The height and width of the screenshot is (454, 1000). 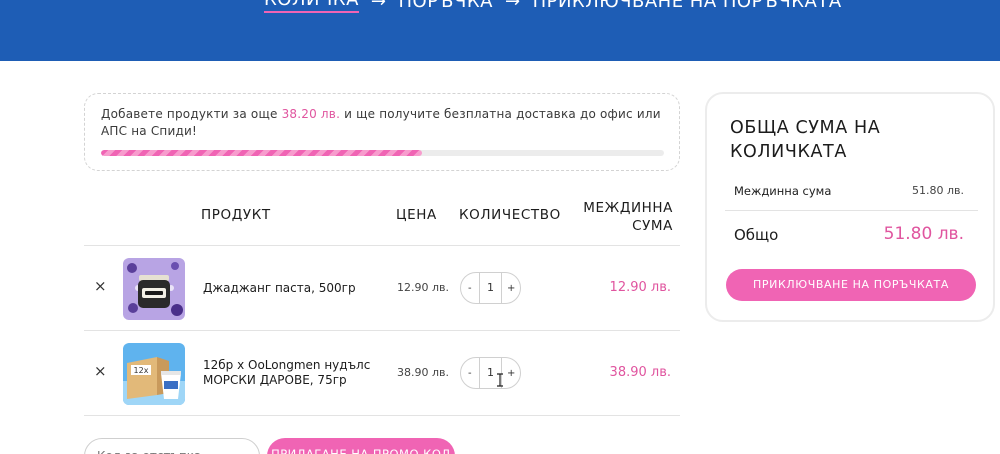 What do you see at coordinates (172, 446) in the screenshot?
I see `coupon-code-input: Код за отстъпка` at bounding box center [172, 446].